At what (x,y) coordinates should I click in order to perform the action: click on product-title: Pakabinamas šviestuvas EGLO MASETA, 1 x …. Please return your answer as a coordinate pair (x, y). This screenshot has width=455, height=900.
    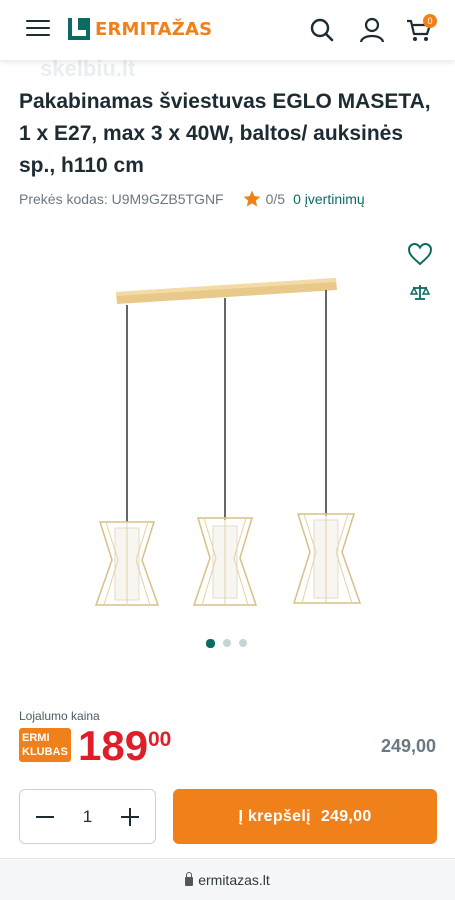
    Looking at the image, I should click on (225, 133).